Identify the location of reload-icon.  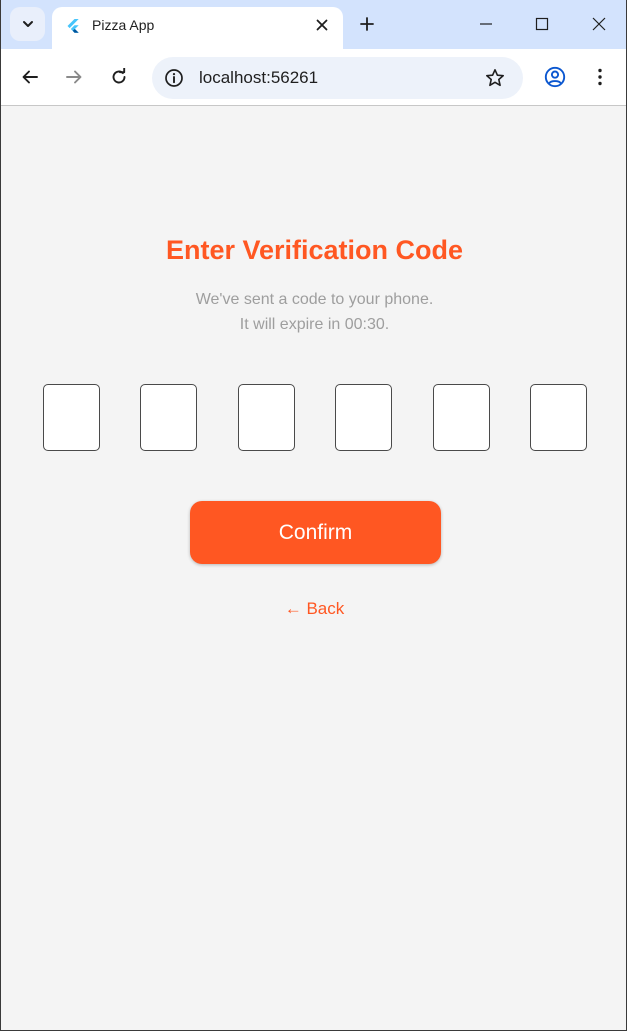
(119, 76).